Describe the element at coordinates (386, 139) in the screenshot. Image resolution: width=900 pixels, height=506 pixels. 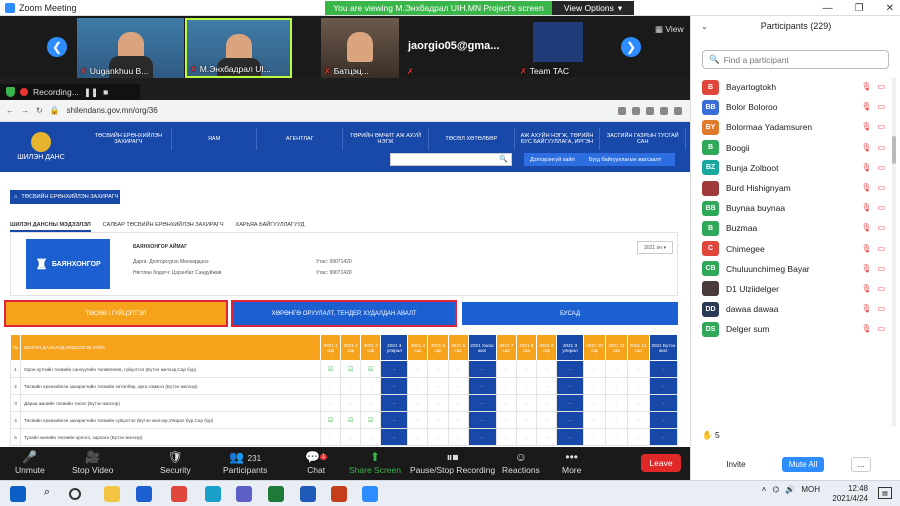
I see `site-nav-item: ТӨРИЙН ӨМЧИТ АЖ АХУЙ НЭГЖ` at that location.